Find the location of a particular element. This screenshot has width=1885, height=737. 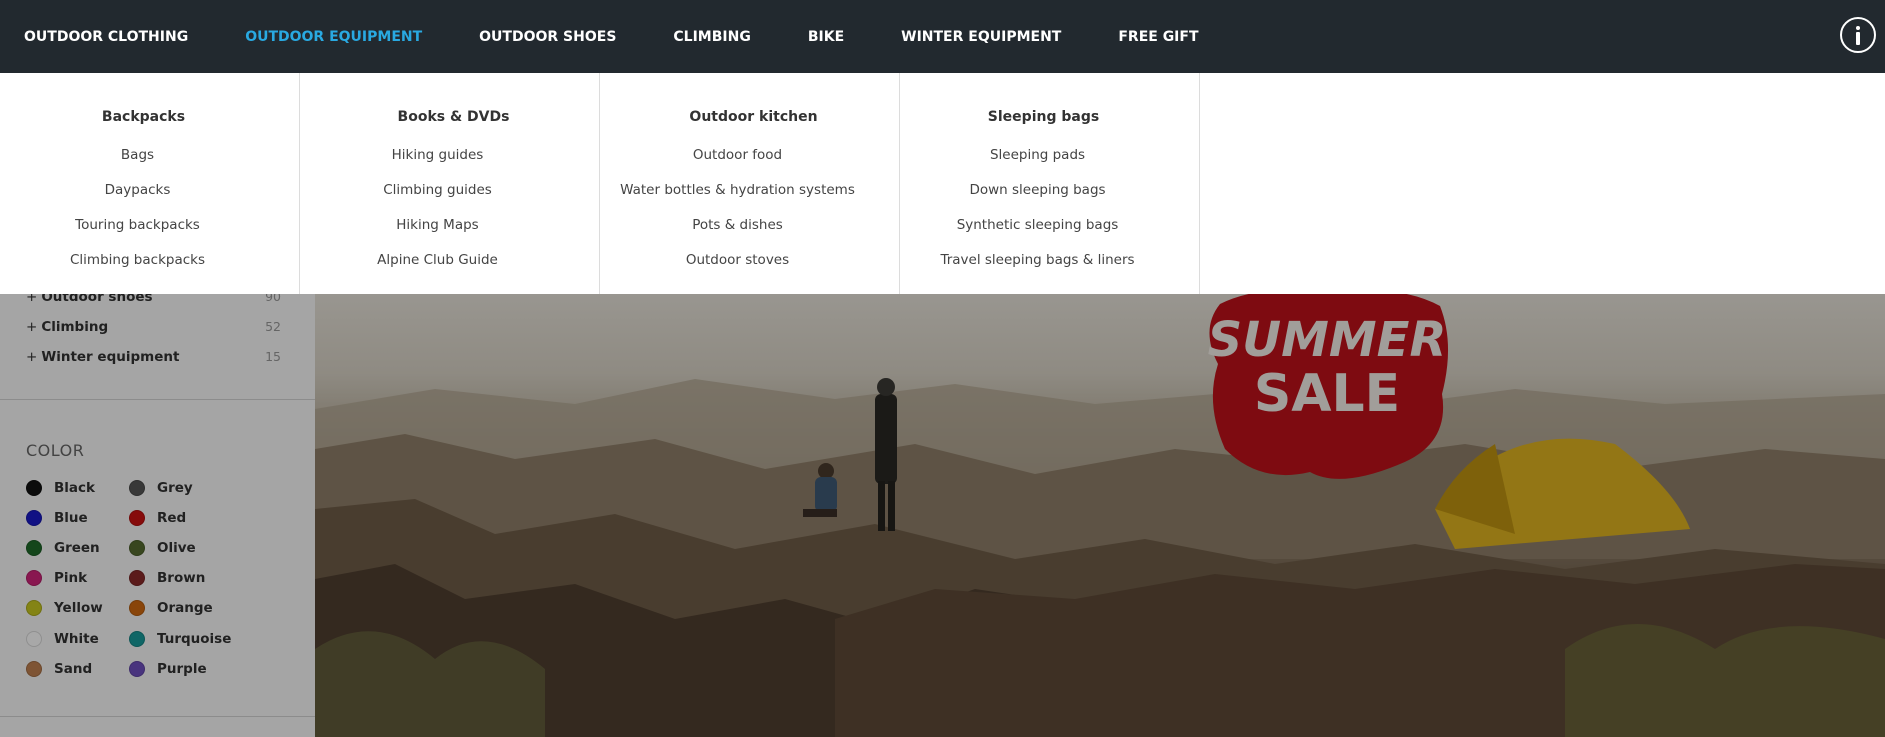

menu-column-heading: Backpacks is located at coordinates (146, 129).